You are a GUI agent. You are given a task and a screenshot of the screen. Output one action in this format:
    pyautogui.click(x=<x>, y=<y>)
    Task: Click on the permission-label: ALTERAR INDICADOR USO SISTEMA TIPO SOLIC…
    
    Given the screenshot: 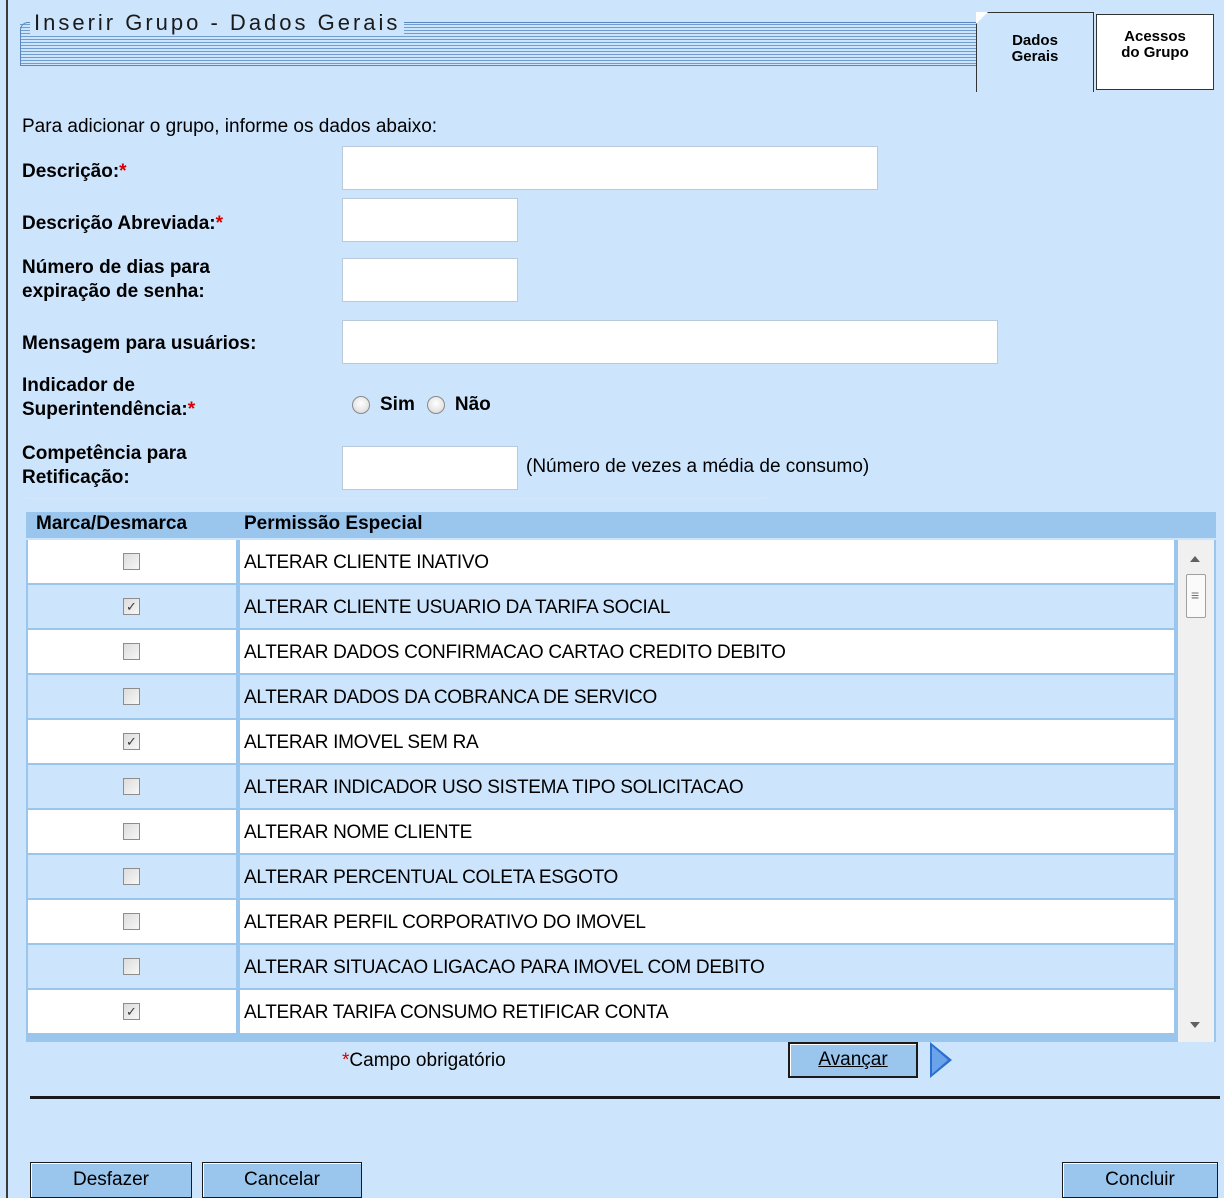 What is the action you would take?
    pyautogui.click(x=707, y=786)
    